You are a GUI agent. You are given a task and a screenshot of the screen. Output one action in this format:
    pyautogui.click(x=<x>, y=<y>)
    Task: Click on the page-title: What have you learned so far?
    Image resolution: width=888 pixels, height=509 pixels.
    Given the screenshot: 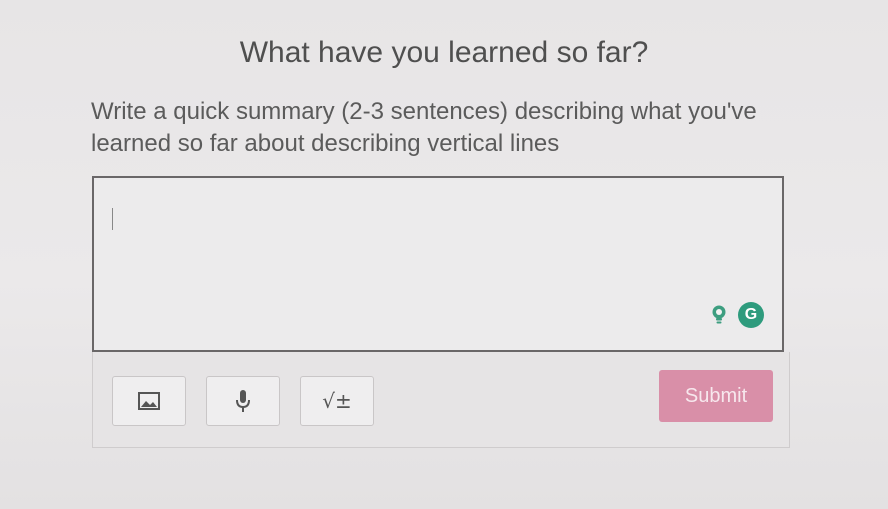 What is the action you would take?
    pyautogui.click(x=444, y=52)
    